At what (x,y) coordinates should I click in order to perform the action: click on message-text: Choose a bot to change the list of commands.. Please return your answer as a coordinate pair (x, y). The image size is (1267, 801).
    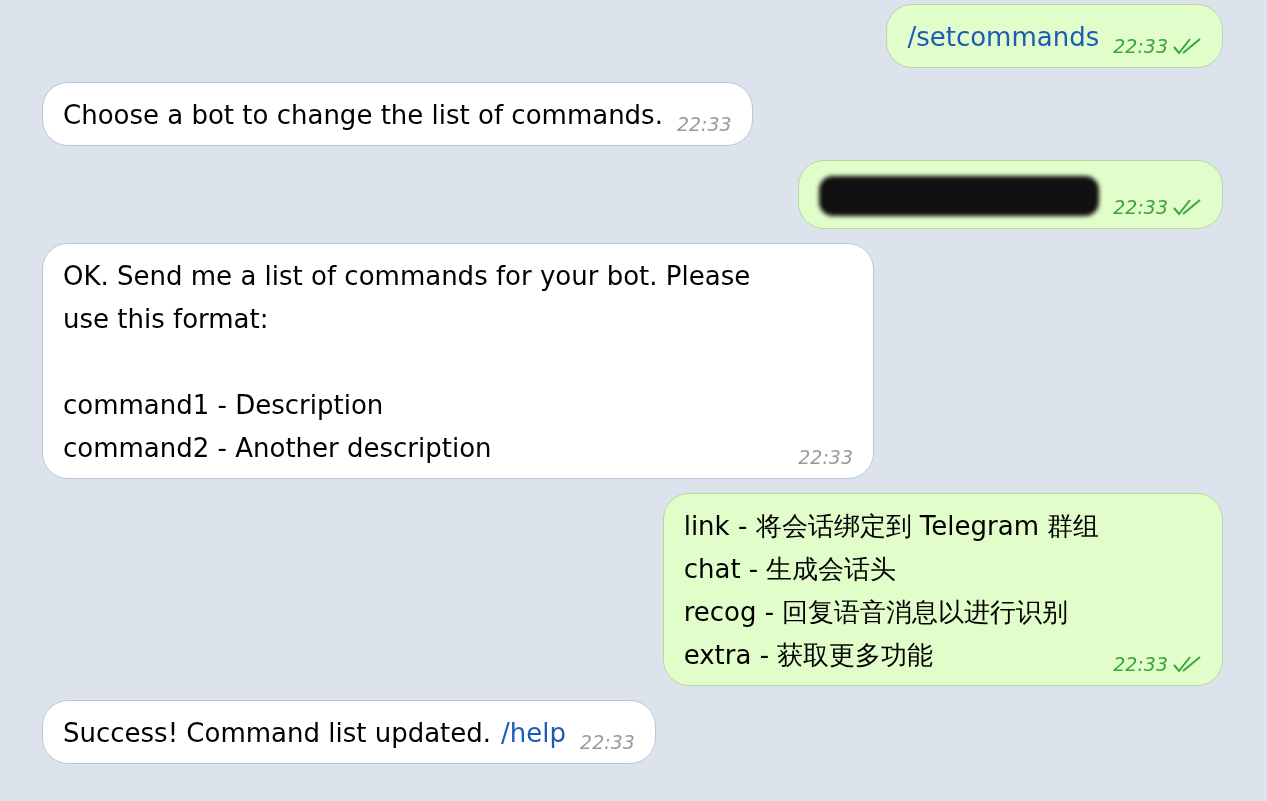
    Looking at the image, I should click on (363, 115).